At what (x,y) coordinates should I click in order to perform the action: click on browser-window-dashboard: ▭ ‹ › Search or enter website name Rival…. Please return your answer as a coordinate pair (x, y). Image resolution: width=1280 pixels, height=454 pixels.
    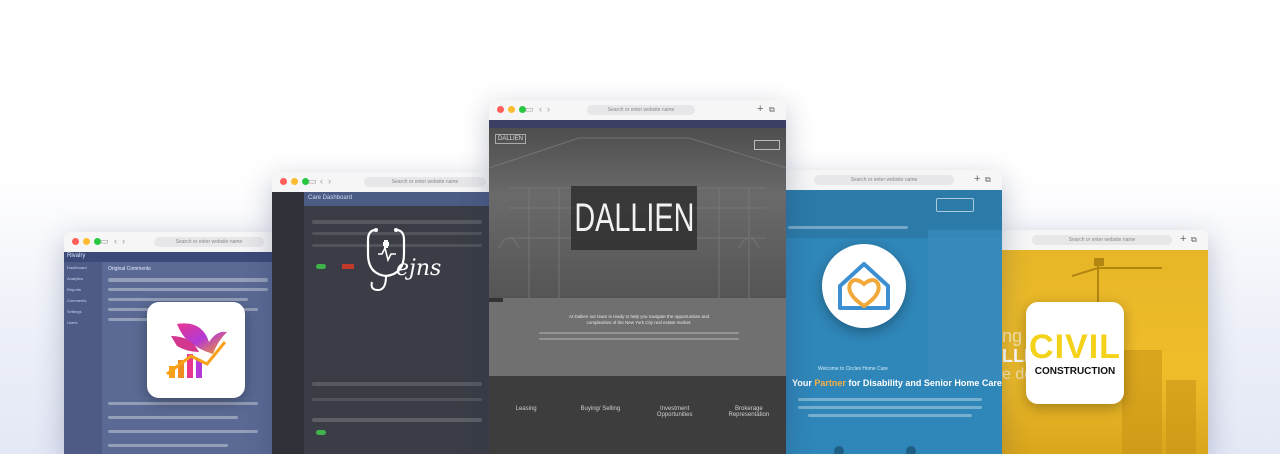
    Looking at the image, I should click on (174, 343).